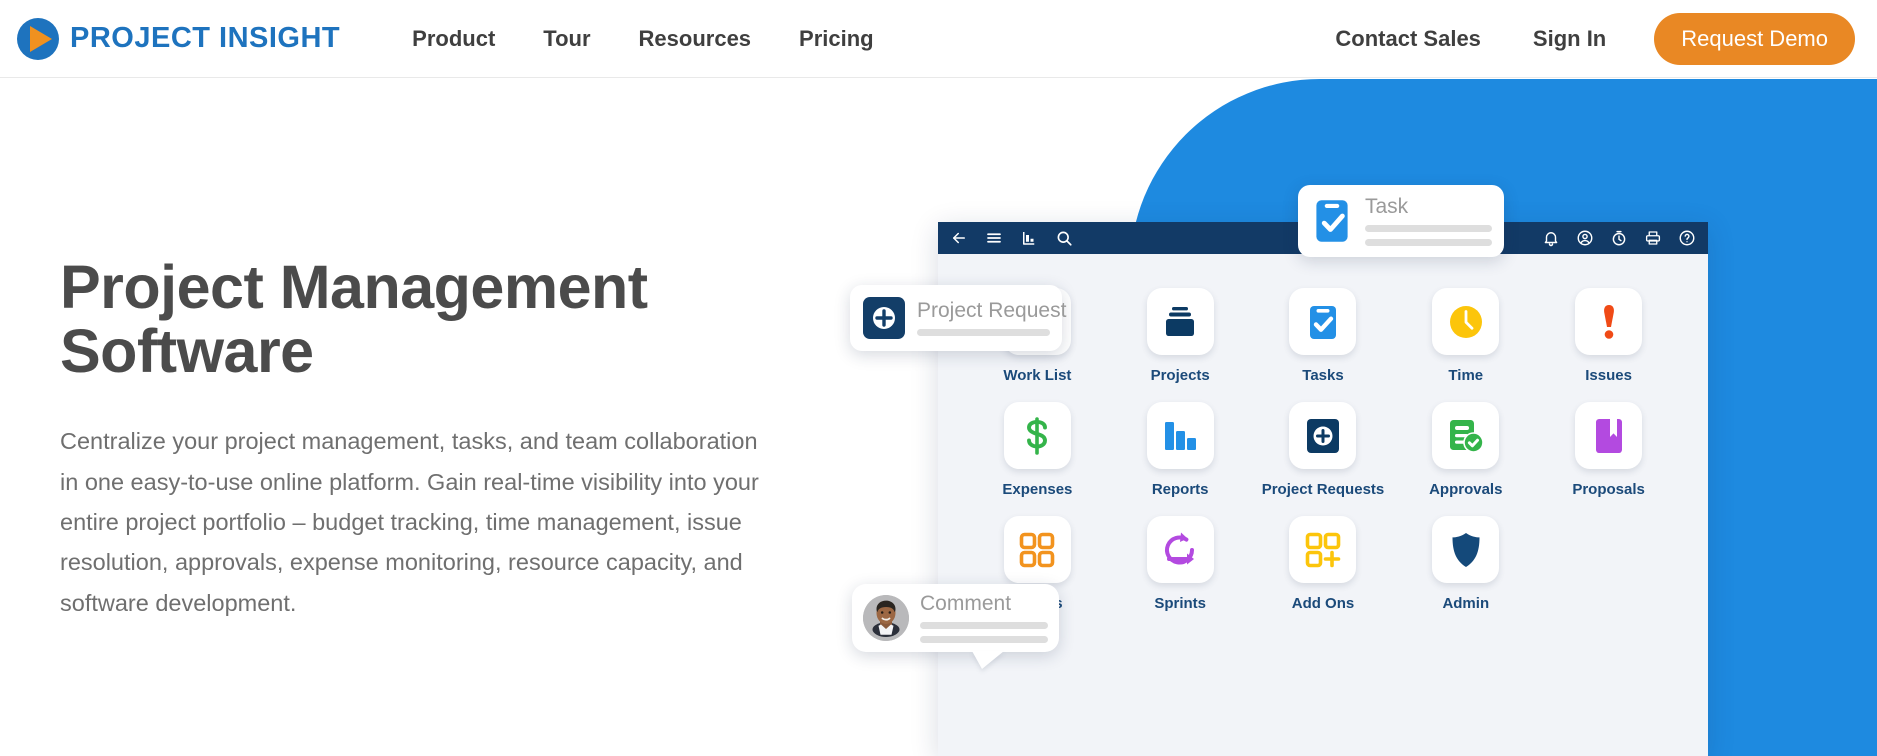 The height and width of the screenshot is (756, 1877). What do you see at coordinates (1466, 435) in the screenshot?
I see `approval-check-icon` at bounding box center [1466, 435].